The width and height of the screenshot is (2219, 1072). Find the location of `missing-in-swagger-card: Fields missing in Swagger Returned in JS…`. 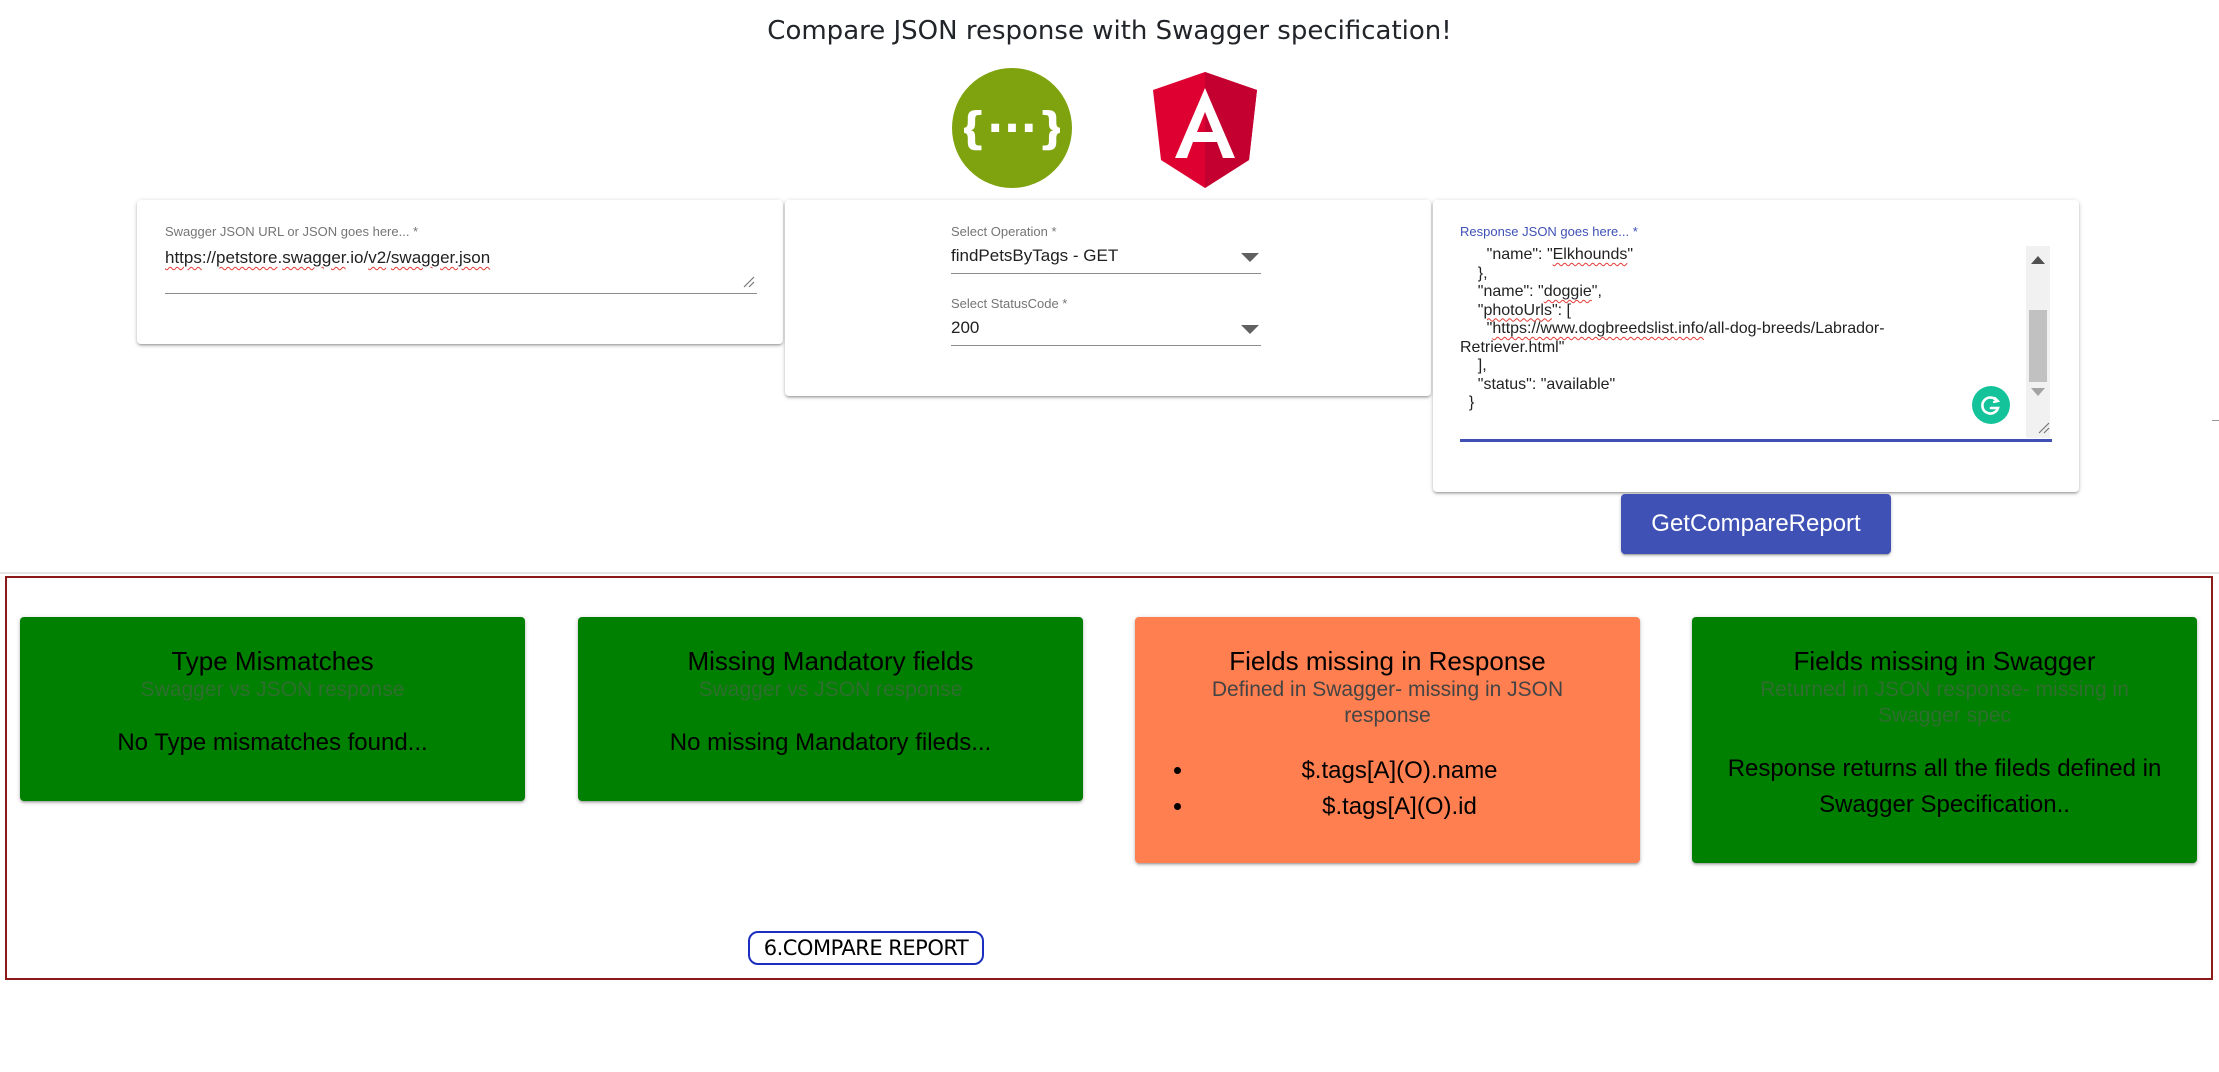

missing-in-swagger-card: Fields missing in Swagger Returned in JS… is located at coordinates (1944, 740).